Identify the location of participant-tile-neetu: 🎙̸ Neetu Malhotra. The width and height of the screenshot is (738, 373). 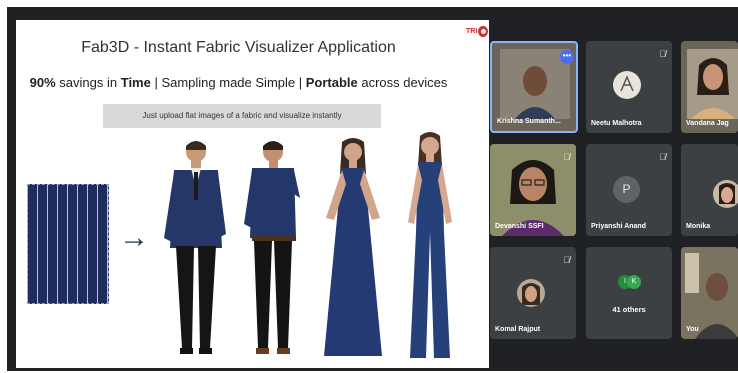
(629, 87).